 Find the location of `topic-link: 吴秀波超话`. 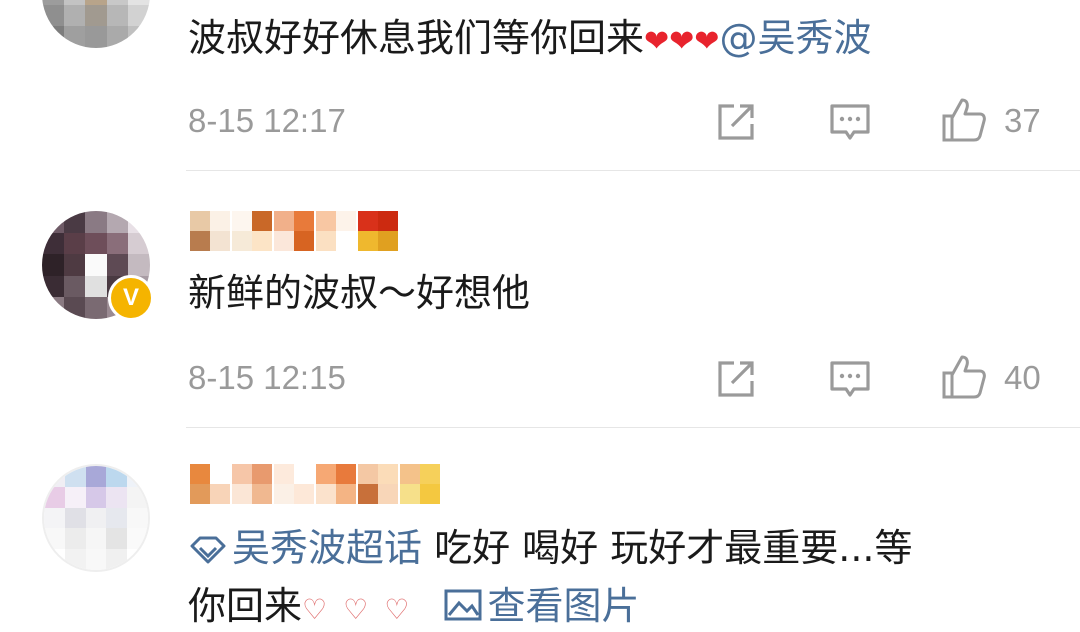

topic-link: 吴秀波超话 is located at coordinates (305, 548).